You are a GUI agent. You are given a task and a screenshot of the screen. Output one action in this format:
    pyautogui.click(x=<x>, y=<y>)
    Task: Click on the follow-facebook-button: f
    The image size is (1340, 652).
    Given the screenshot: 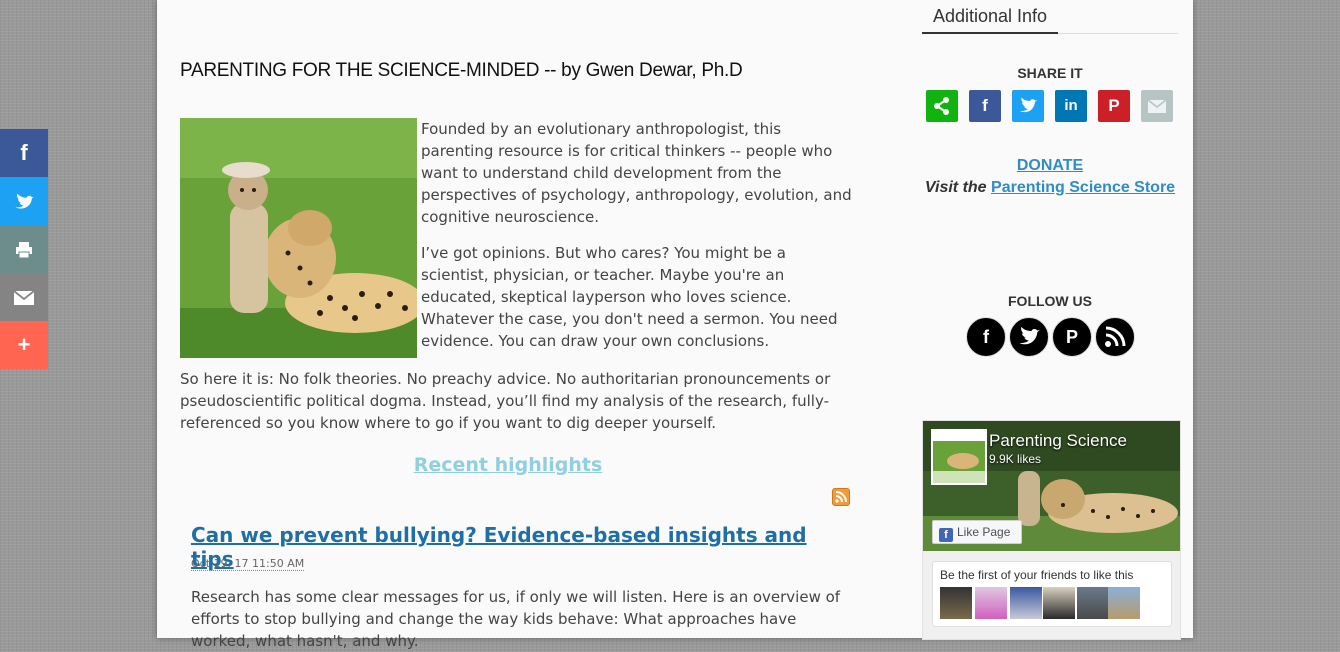 What is the action you would take?
    pyautogui.click(x=986, y=337)
    